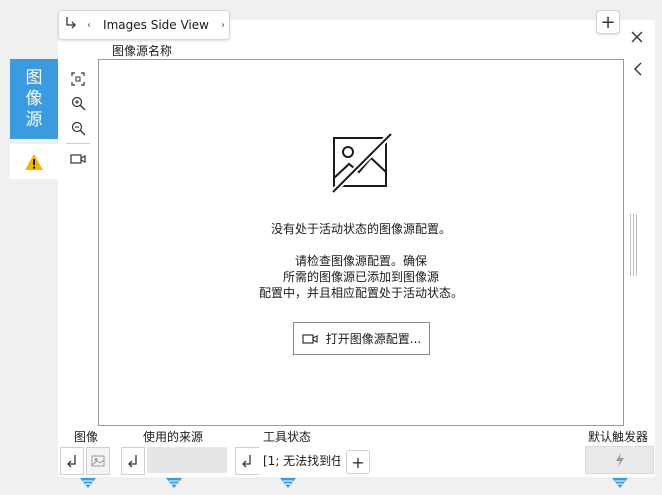 The image size is (662, 495). Describe the element at coordinates (360, 229) in the screenshot. I see `no-source-message: 没有处于活动状态的图像源配置。` at that location.